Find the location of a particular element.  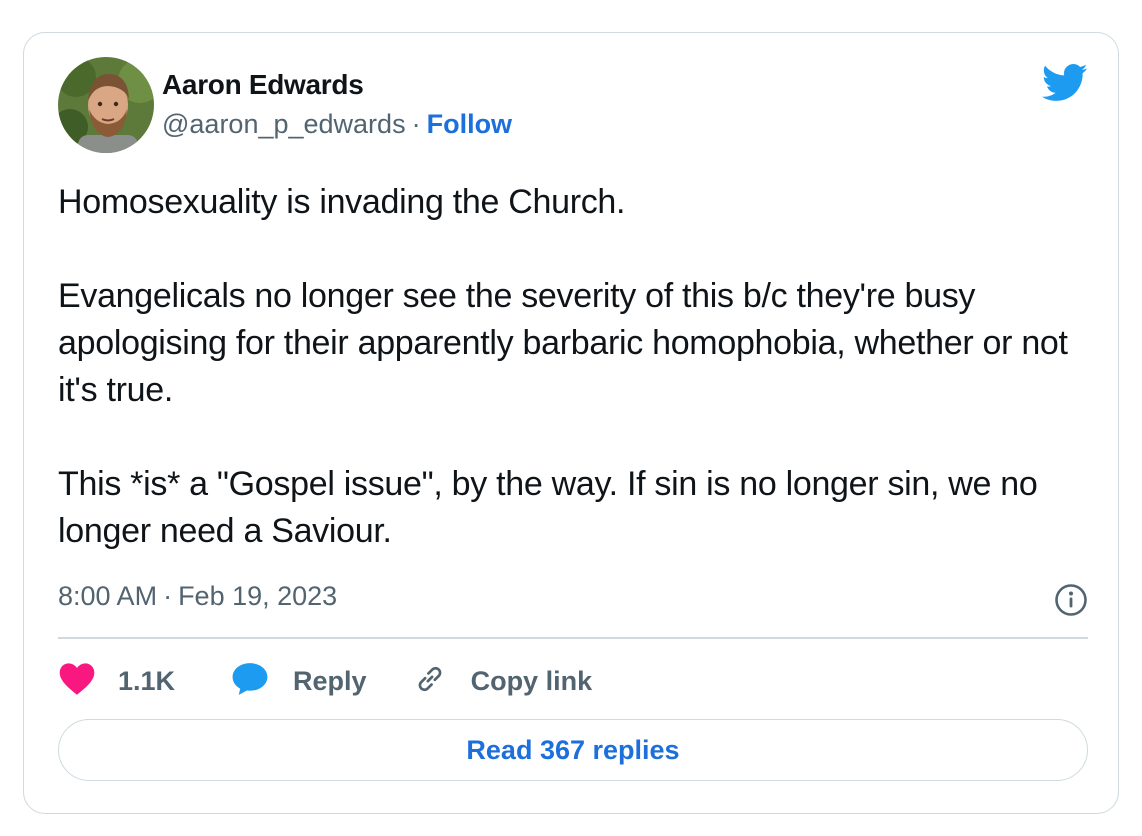

reply-label: Reply is located at coordinates (330, 680).